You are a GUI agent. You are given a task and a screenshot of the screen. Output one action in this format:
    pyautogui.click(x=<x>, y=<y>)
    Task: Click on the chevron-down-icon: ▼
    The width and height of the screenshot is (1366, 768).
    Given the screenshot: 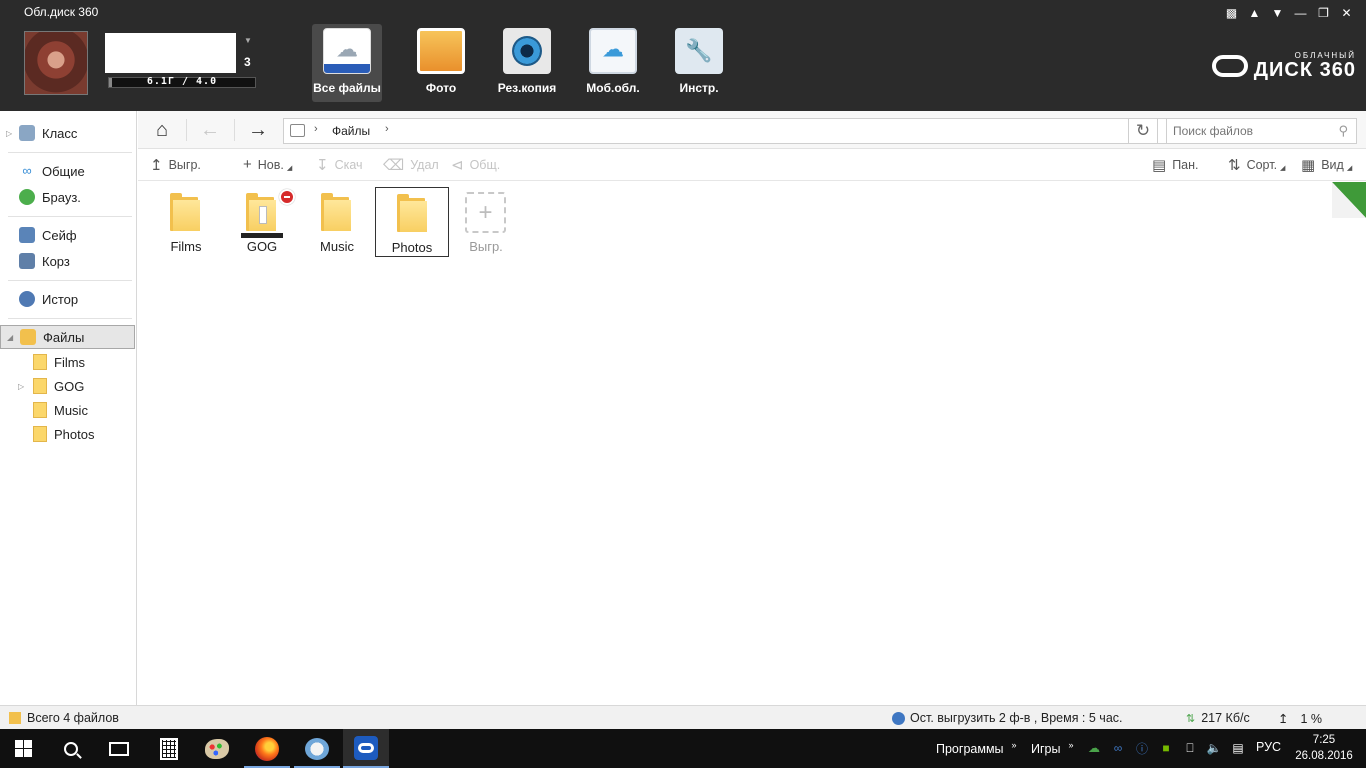 What is the action you would take?
    pyautogui.click(x=248, y=40)
    